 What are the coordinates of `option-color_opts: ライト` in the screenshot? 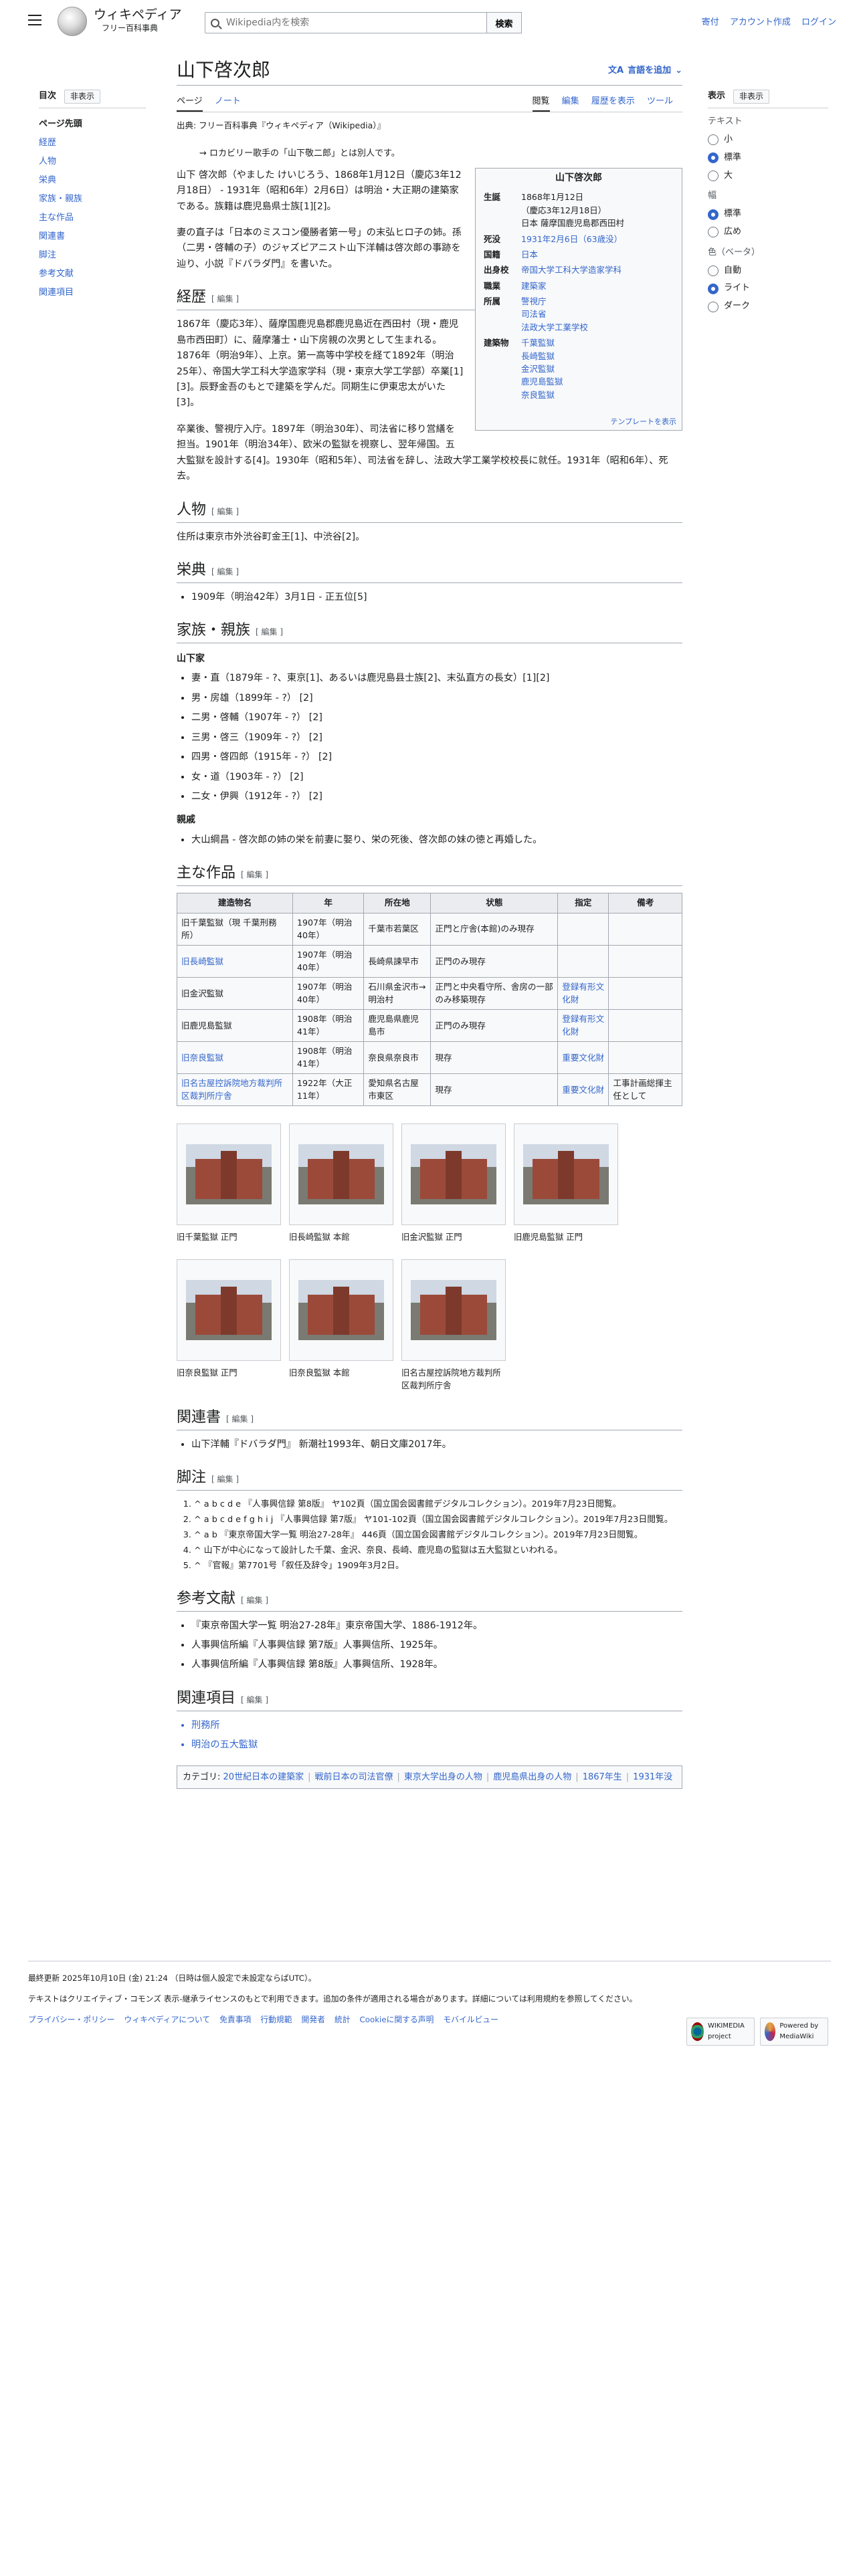 It's located at (768, 289).